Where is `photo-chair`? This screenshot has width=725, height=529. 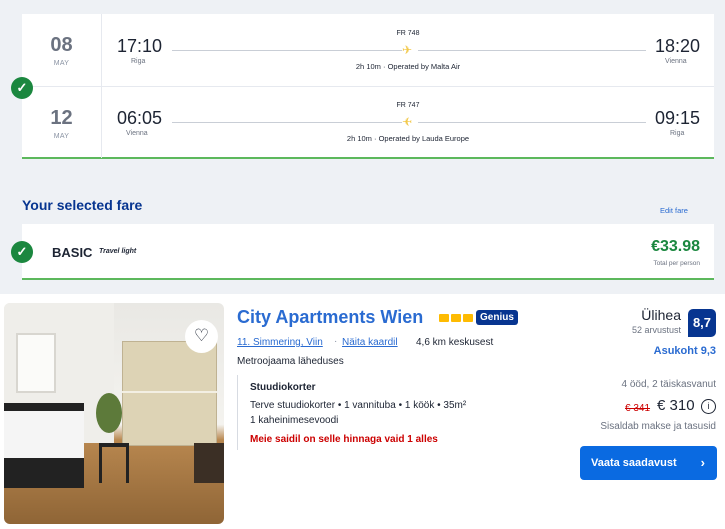 photo-chair is located at coordinates (209, 463).